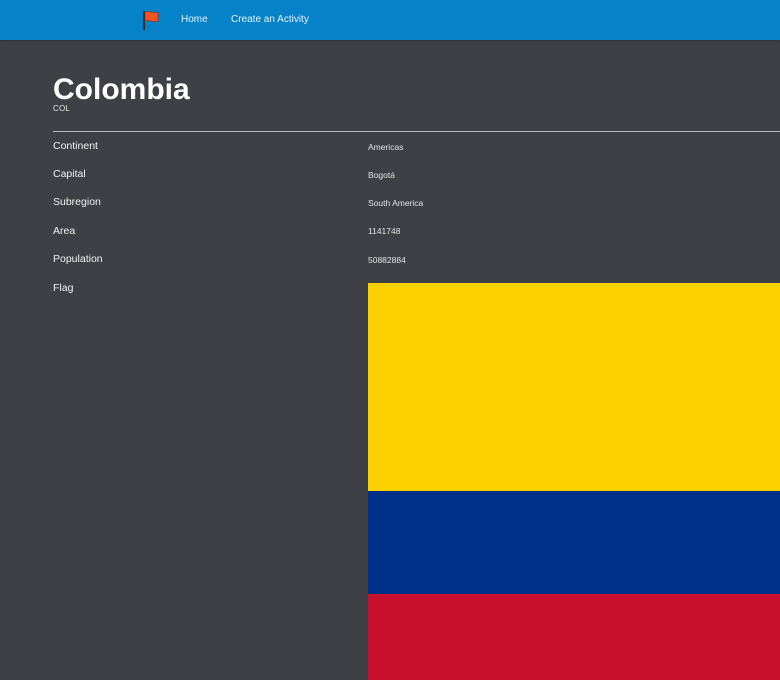  Describe the element at coordinates (77, 202) in the screenshot. I see `subregion-label: Subregion` at that location.